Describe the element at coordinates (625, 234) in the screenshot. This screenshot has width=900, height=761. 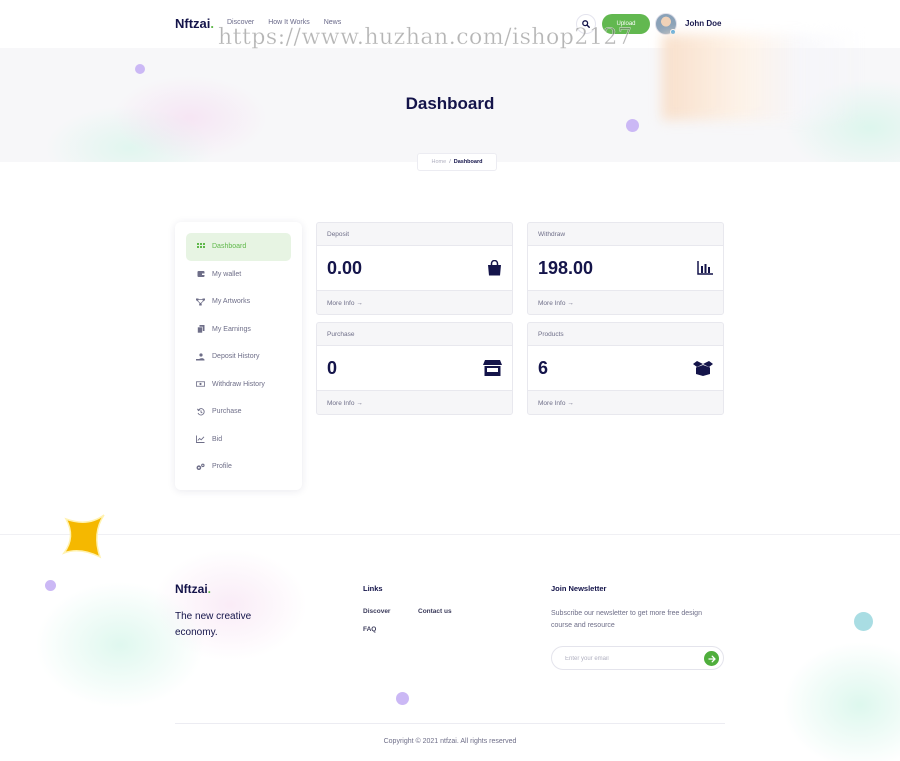
I see `card-title: Withdraw` at that location.